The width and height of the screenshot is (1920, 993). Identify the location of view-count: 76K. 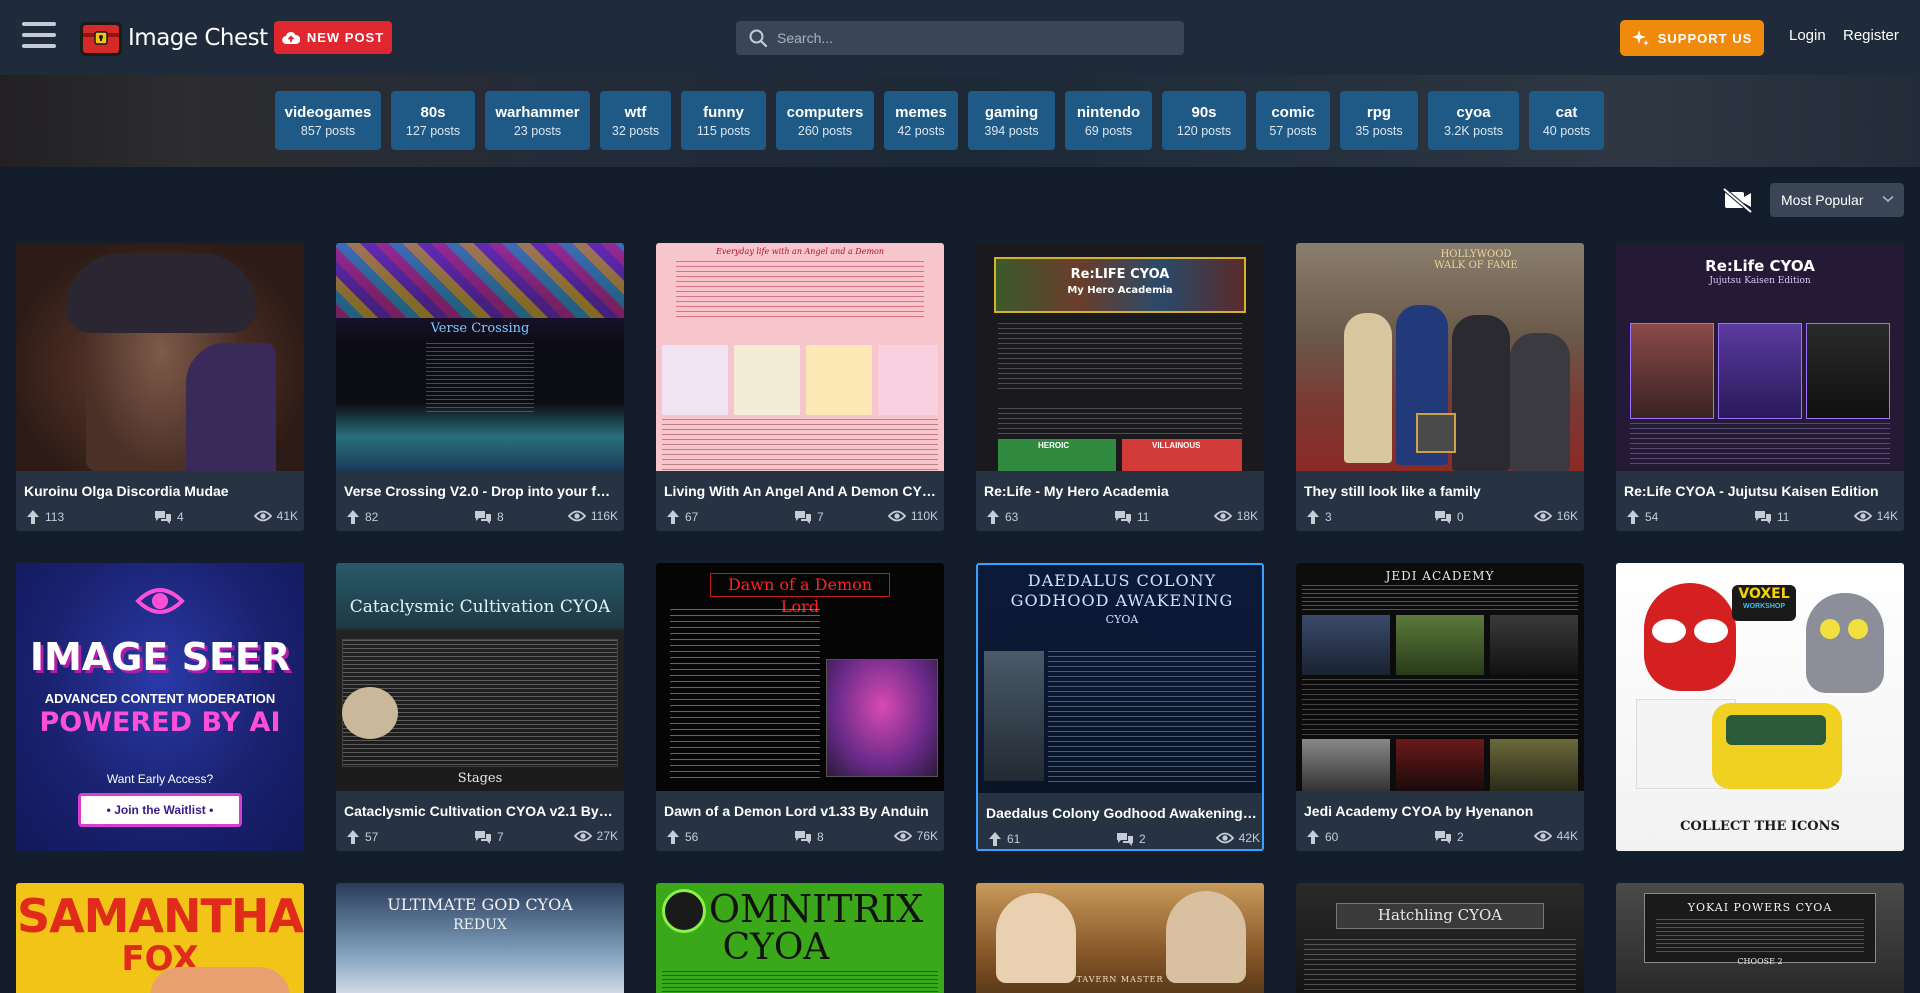
(927, 836).